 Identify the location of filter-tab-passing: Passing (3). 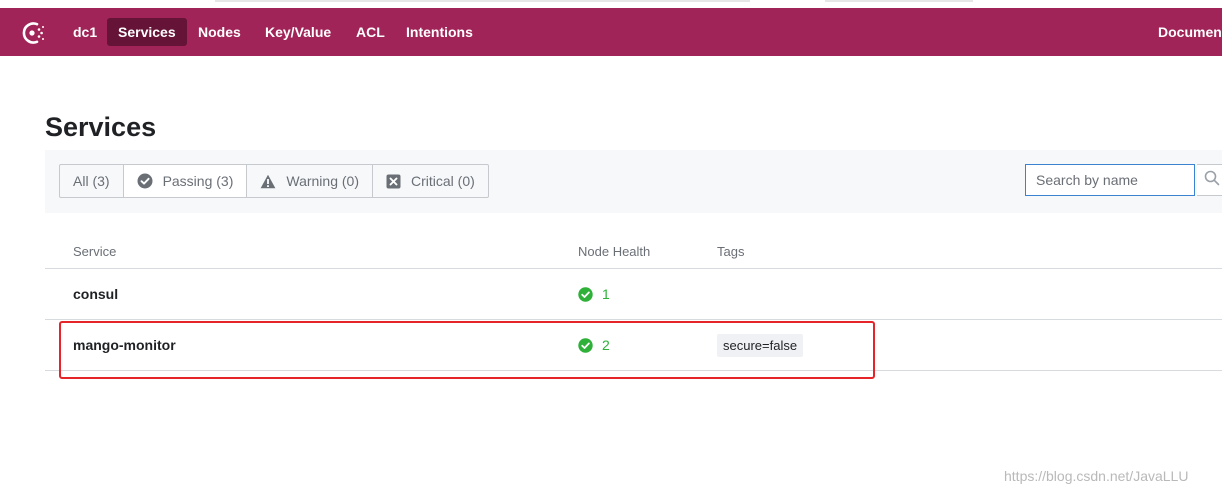
(185, 181).